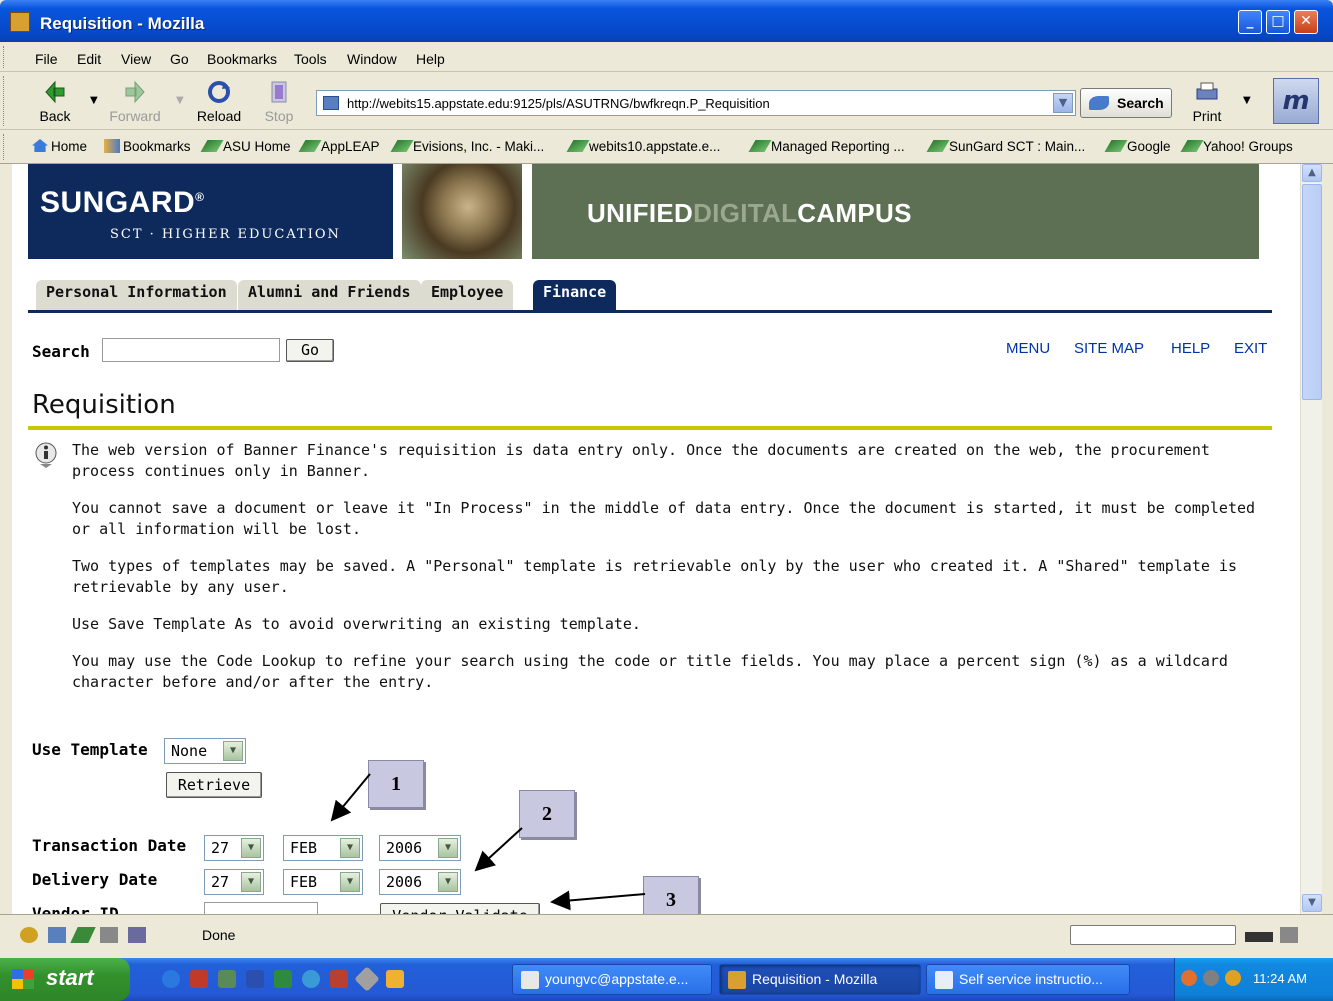 The height and width of the screenshot is (1001, 1333). Describe the element at coordinates (1233, 978) in the screenshot. I see `users-icon` at that location.